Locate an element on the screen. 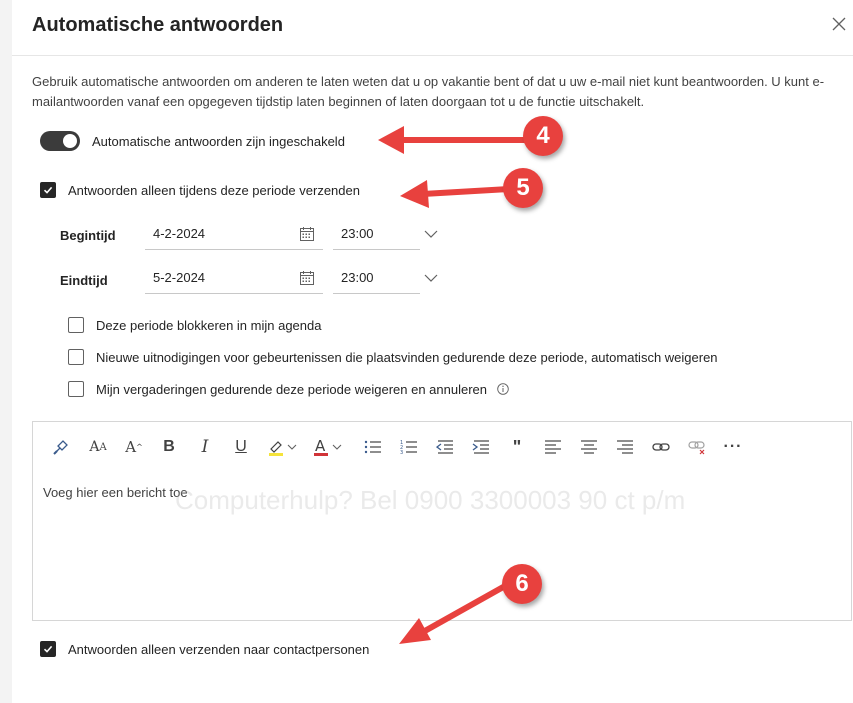  block-calendar-checkbox is located at coordinates (76, 325).